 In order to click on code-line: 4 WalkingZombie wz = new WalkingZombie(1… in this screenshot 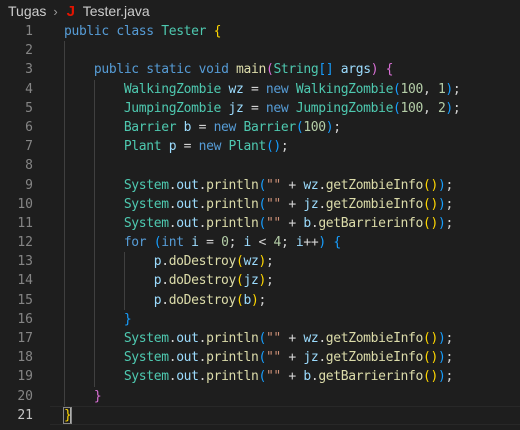, I will do `click(260, 89)`.